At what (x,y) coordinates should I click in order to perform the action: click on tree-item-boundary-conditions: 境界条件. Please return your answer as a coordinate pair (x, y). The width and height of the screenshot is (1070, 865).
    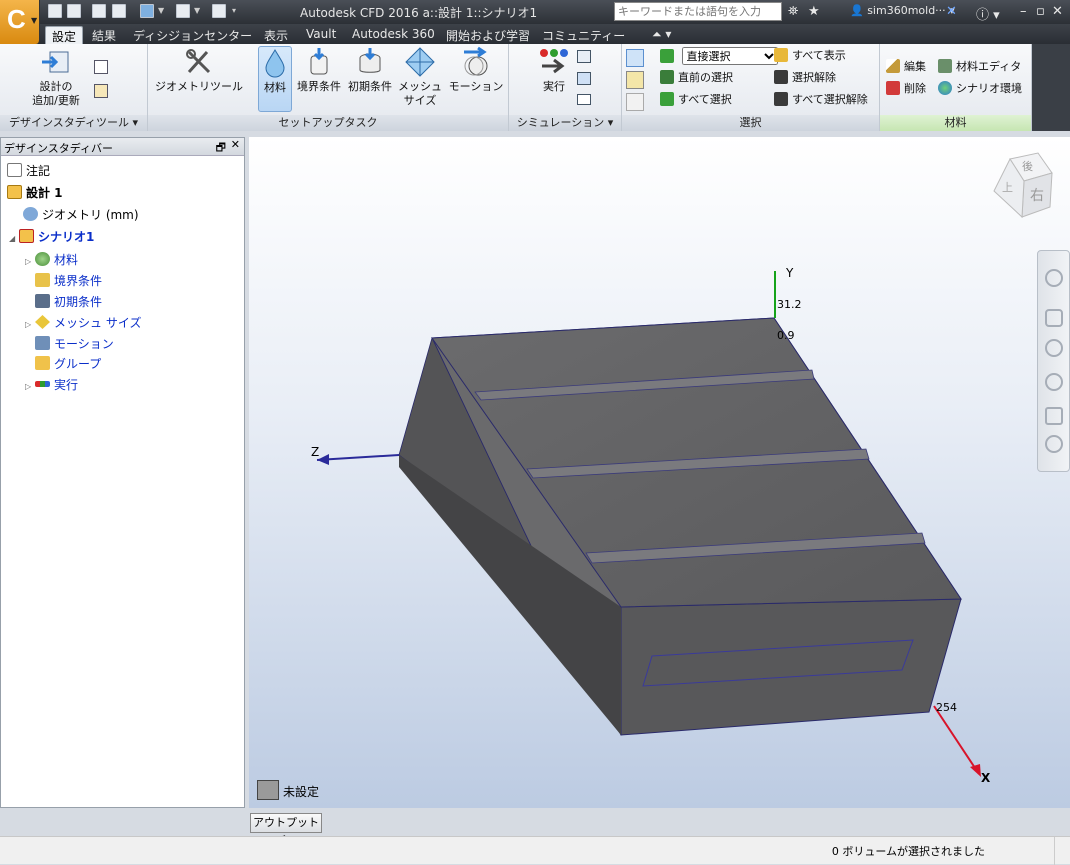
    Looking at the image, I should click on (68, 281).